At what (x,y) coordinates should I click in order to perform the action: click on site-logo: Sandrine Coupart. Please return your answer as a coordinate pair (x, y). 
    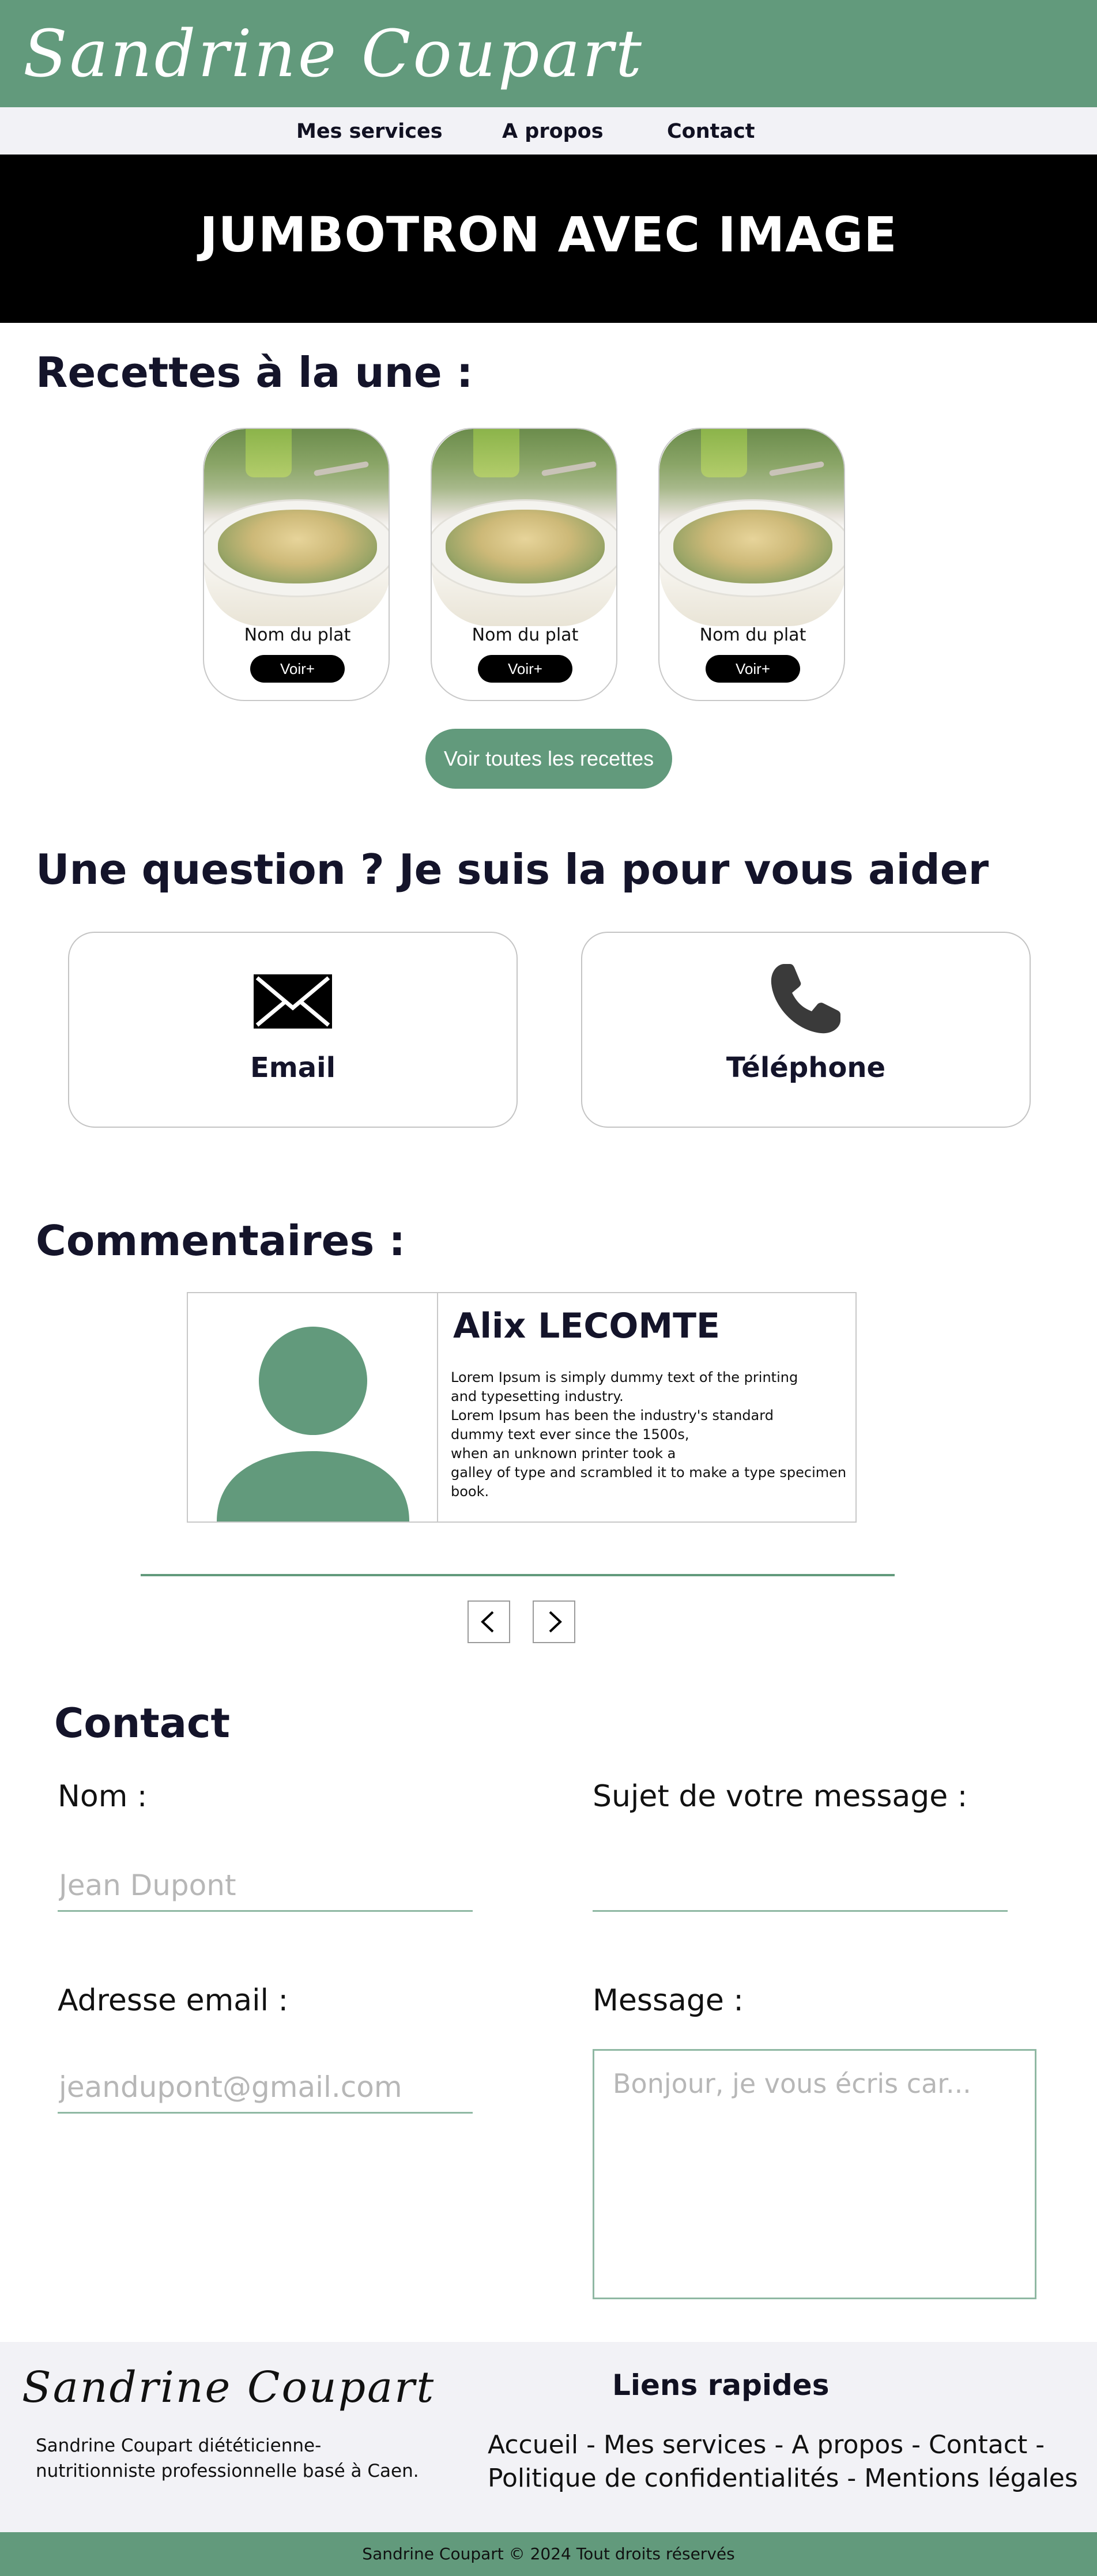
    Looking at the image, I should click on (333, 54).